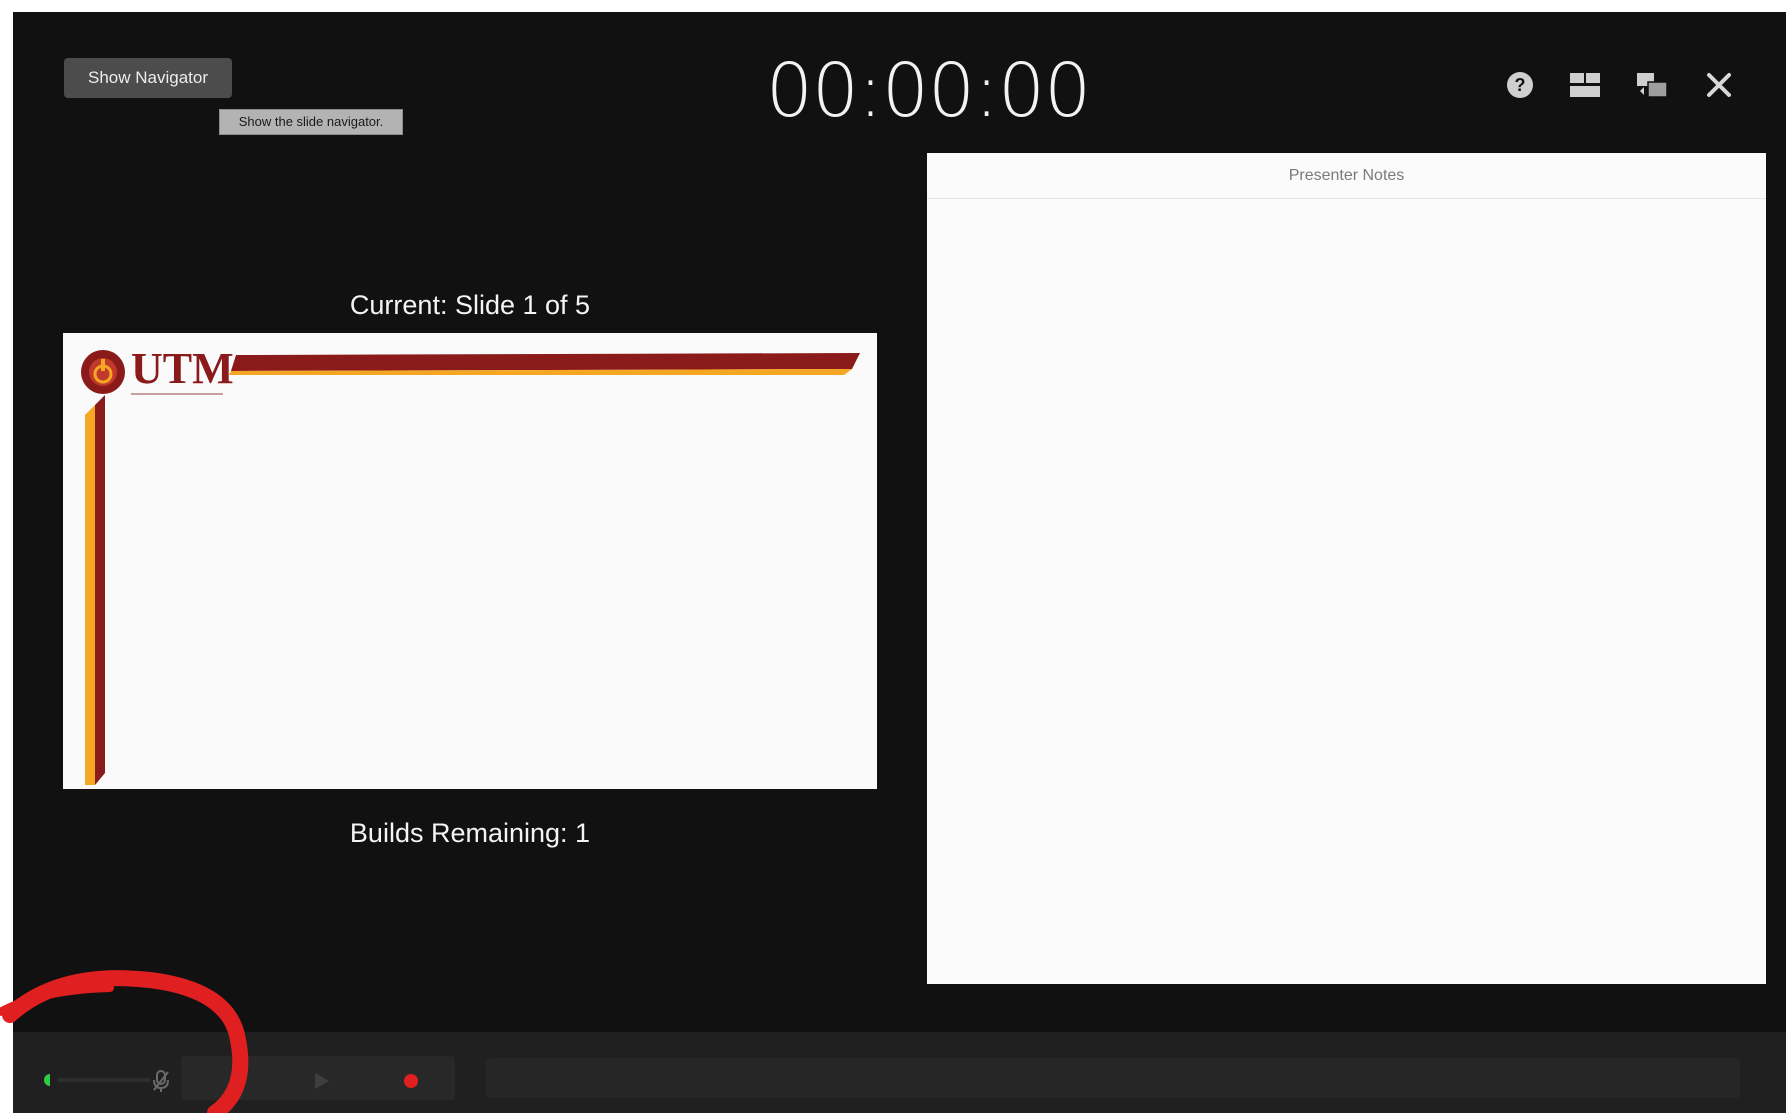 The width and height of the screenshot is (1786, 1113). Describe the element at coordinates (1346, 176) in the screenshot. I see `presenter-notes-header: Presenter Notes` at that location.